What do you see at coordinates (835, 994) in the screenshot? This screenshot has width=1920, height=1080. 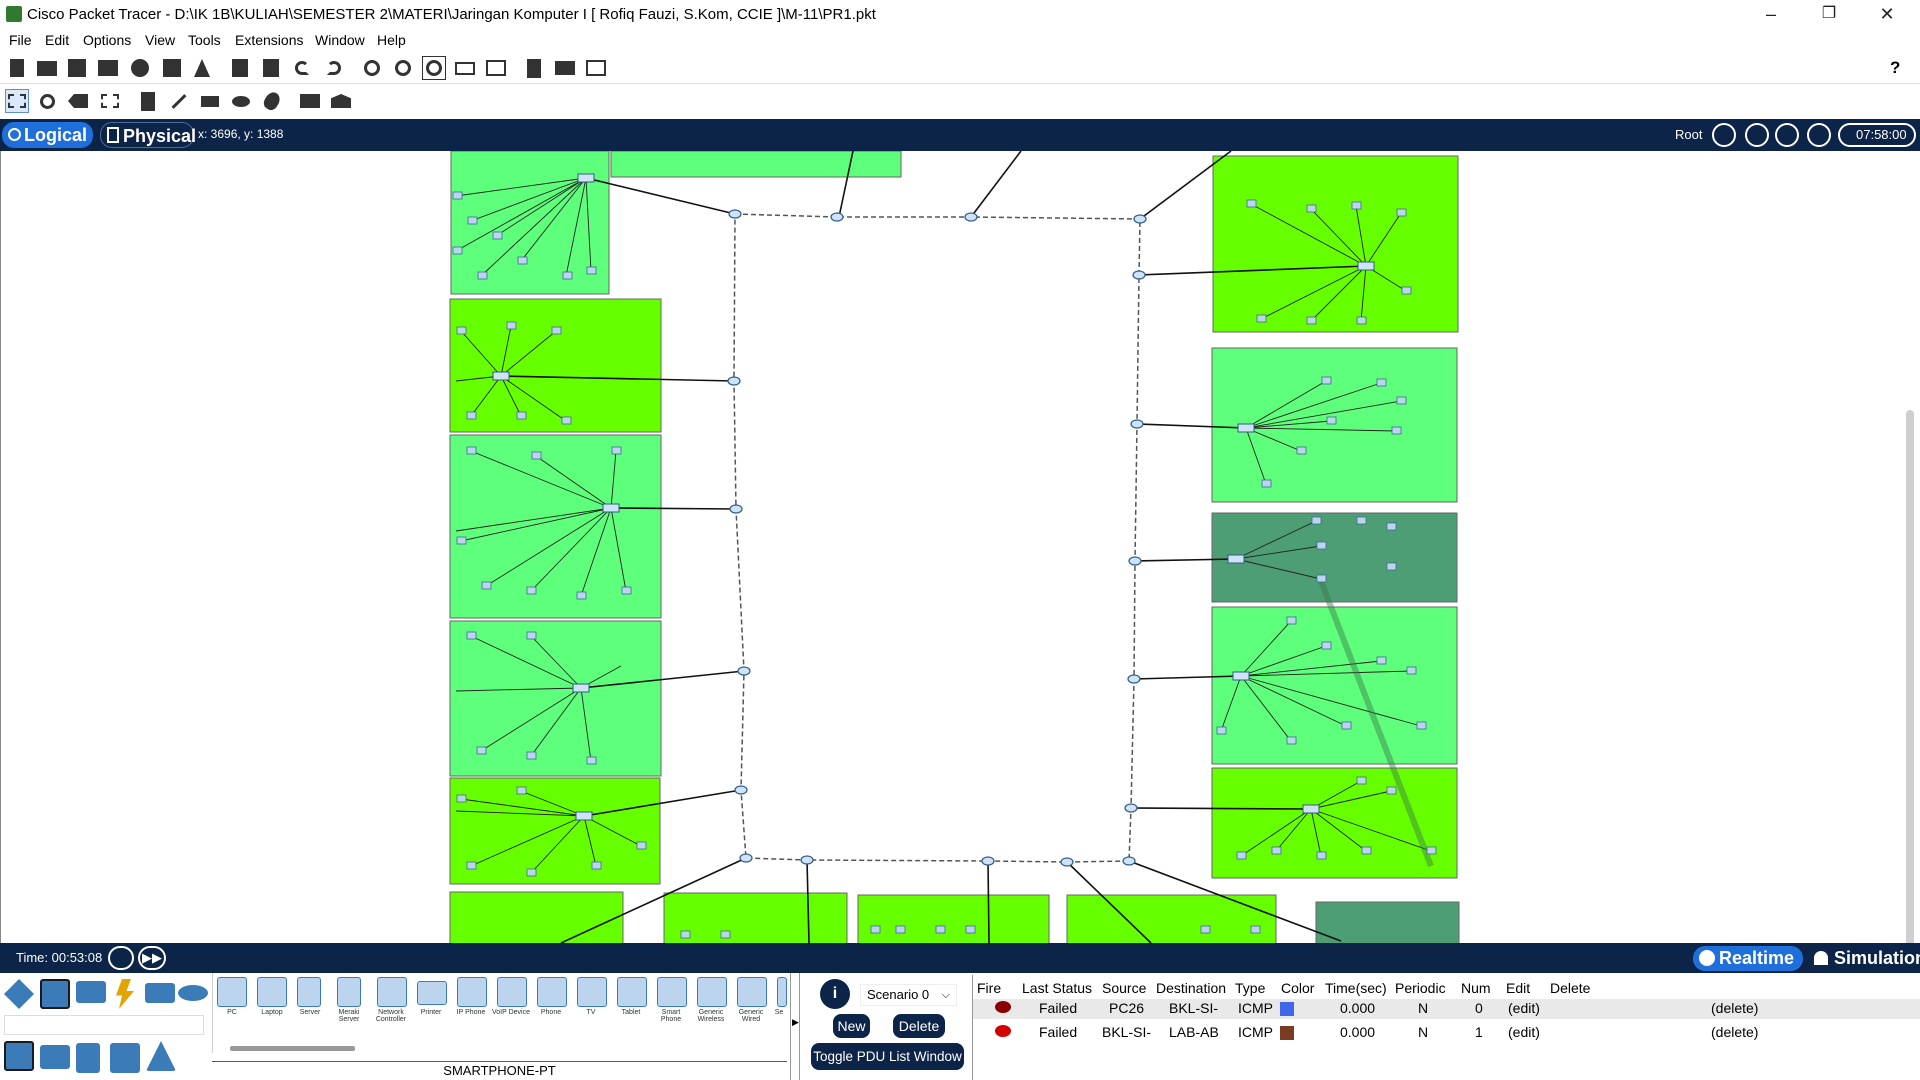 I see `pdu-info-icon: i` at bounding box center [835, 994].